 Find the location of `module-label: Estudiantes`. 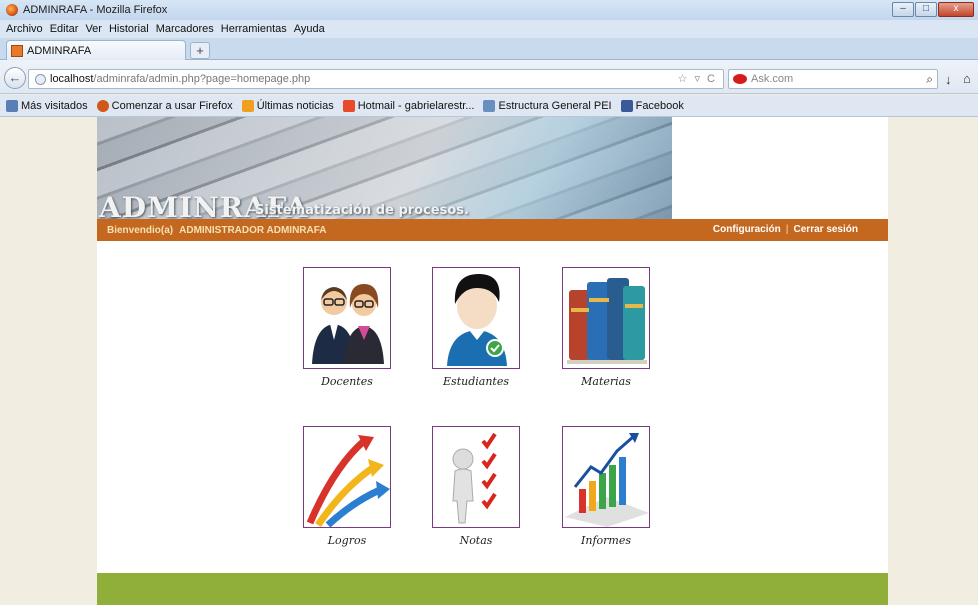

module-label: Estudiantes is located at coordinates (476, 381).